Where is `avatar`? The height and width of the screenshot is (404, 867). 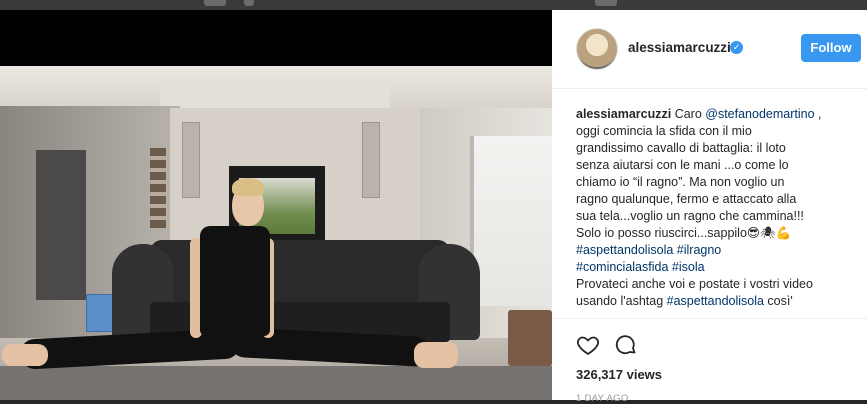
avatar is located at coordinates (597, 49).